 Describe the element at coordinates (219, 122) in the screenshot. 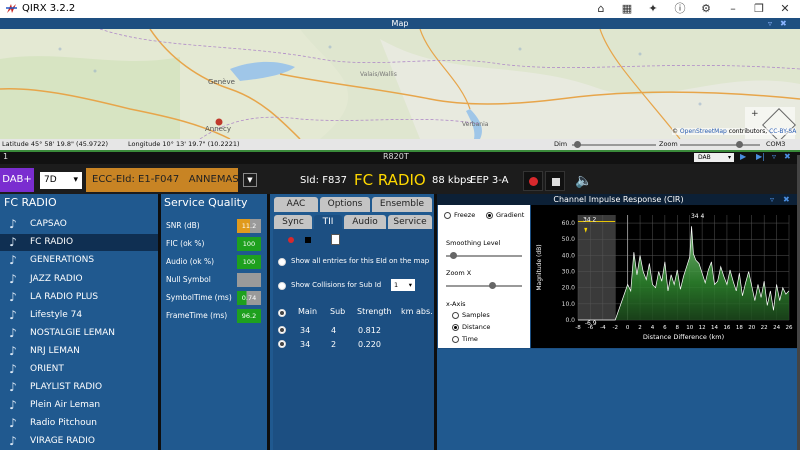

I see `station-marker-icon` at that location.